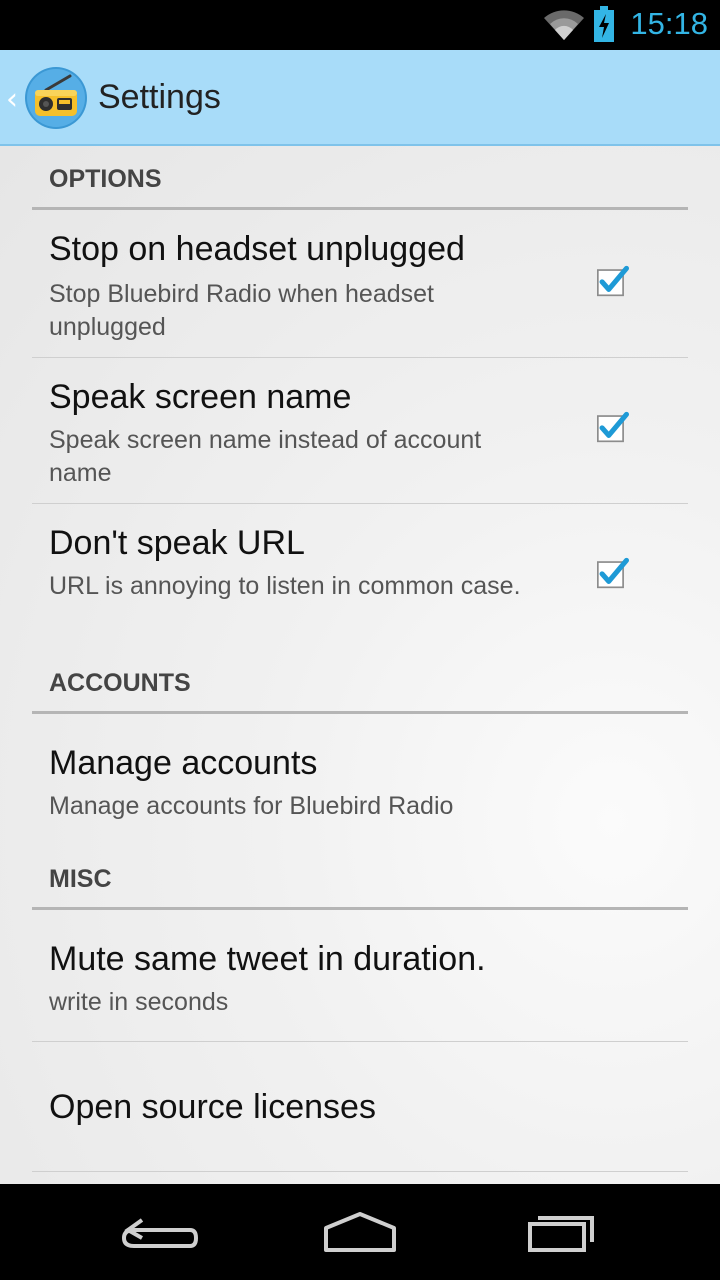  Describe the element at coordinates (564, 25) in the screenshot. I see `wifi-icon` at that location.